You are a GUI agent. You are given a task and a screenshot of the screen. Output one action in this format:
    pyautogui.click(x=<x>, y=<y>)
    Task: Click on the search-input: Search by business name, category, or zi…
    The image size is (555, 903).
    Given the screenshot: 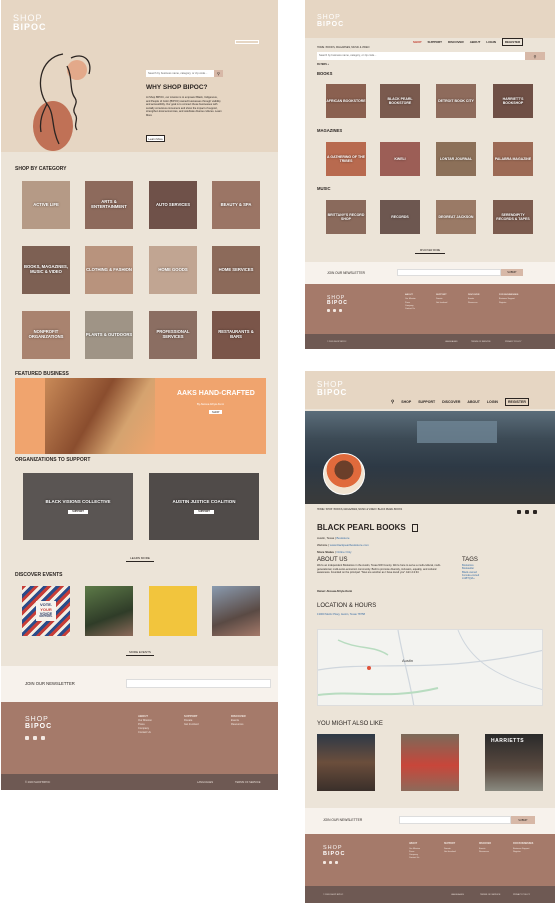 What is the action you would take?
    pyautogui.click(x=180, y=73)
    